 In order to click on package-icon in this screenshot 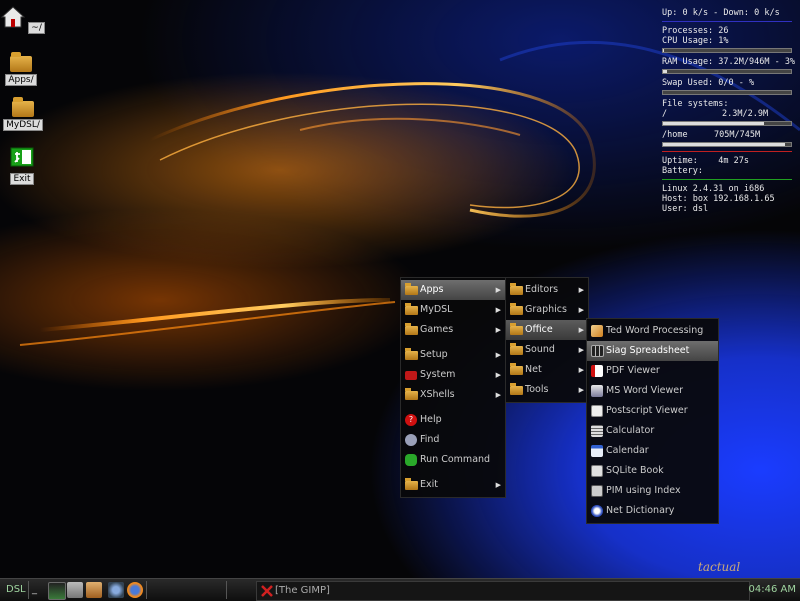, I will do `click(94, 590)`.